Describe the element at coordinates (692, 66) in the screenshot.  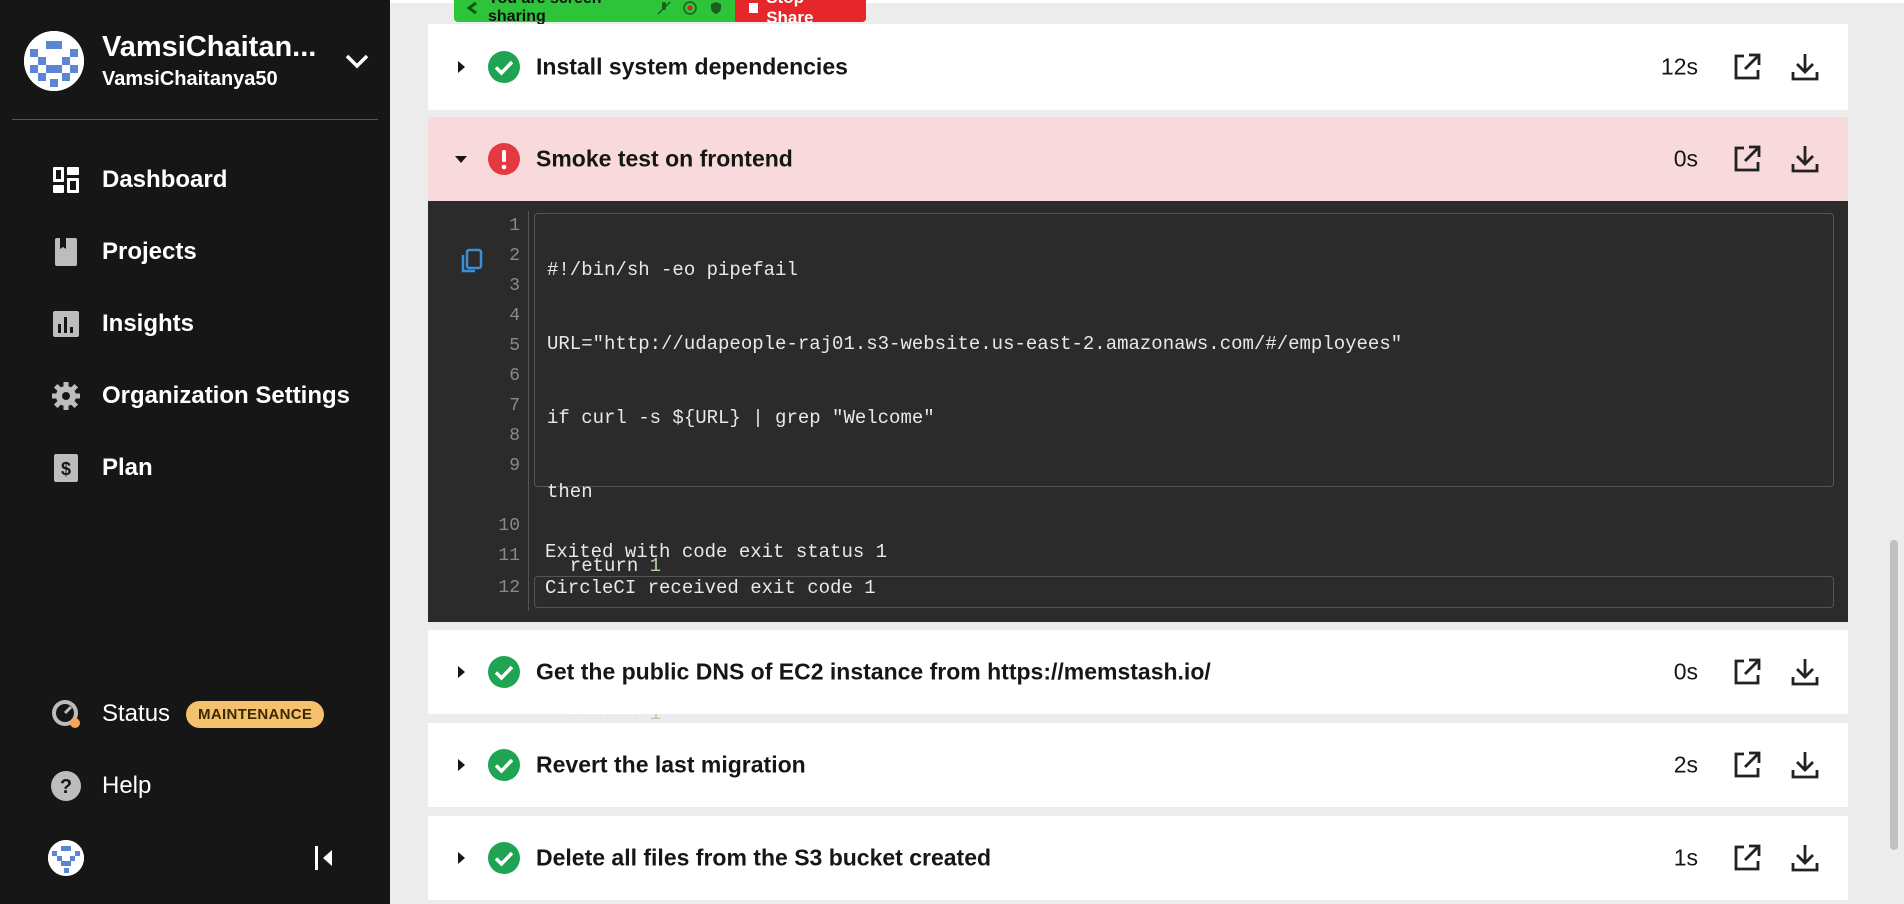
I see `step-title: Install system dependencies` at that location.